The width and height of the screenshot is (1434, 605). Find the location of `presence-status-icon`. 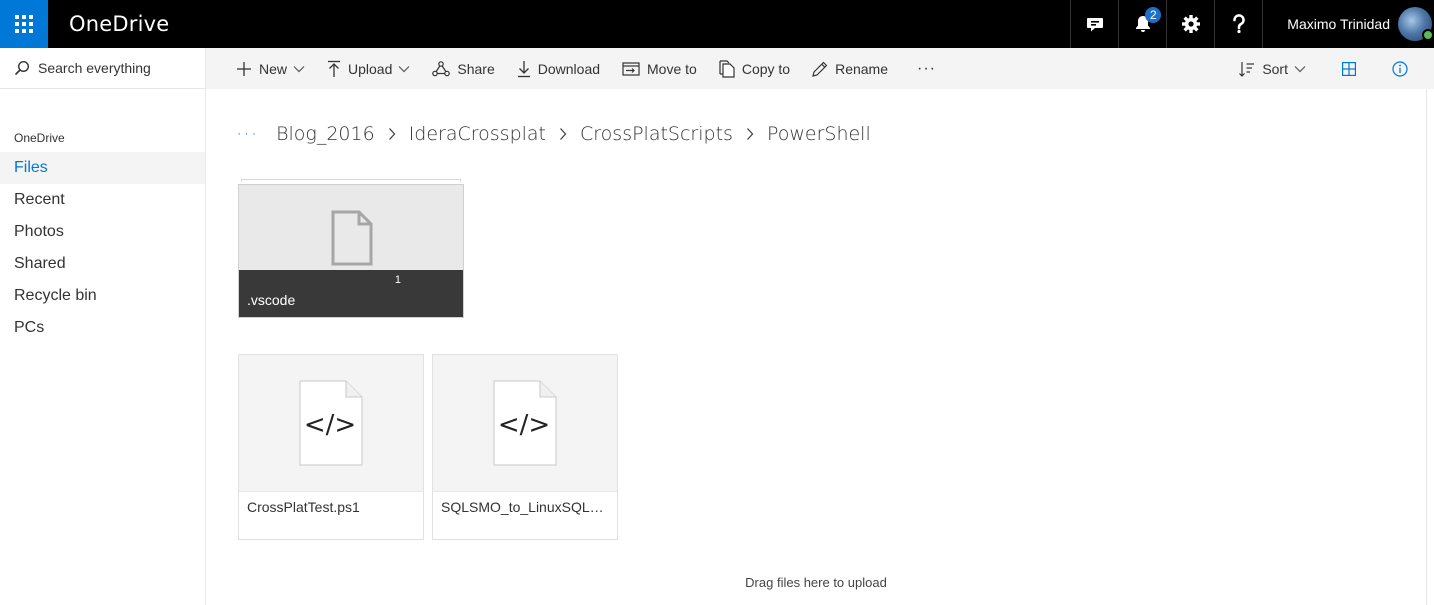

presence-status-icon is located at coordinates (1428, 35).